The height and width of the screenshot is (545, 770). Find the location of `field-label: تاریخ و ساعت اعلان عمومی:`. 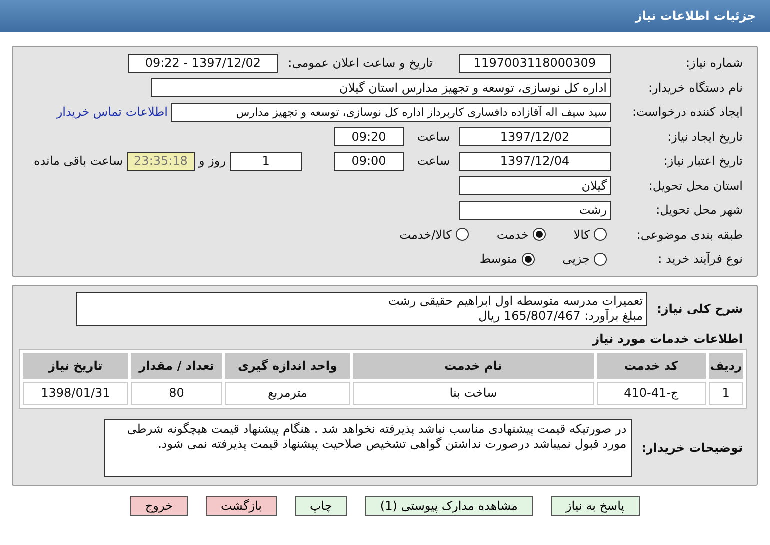

field-label: تاریخ و ساعت اعلان عمومی: is located at coordinates (360, 63).